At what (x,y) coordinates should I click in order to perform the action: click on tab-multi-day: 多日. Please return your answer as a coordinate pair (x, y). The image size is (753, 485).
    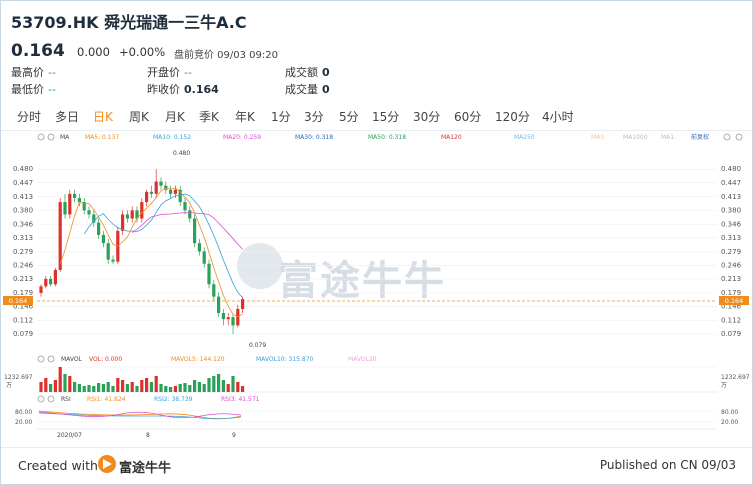
    Looking at the image, I should click on (67, 116).